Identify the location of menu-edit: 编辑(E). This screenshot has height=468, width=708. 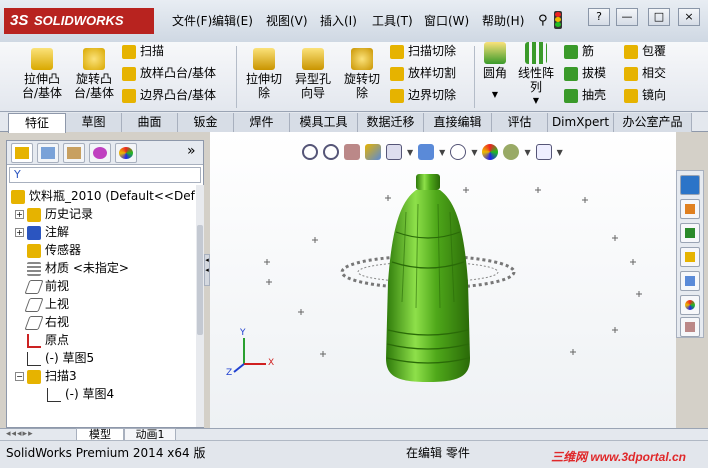
(232, 20).